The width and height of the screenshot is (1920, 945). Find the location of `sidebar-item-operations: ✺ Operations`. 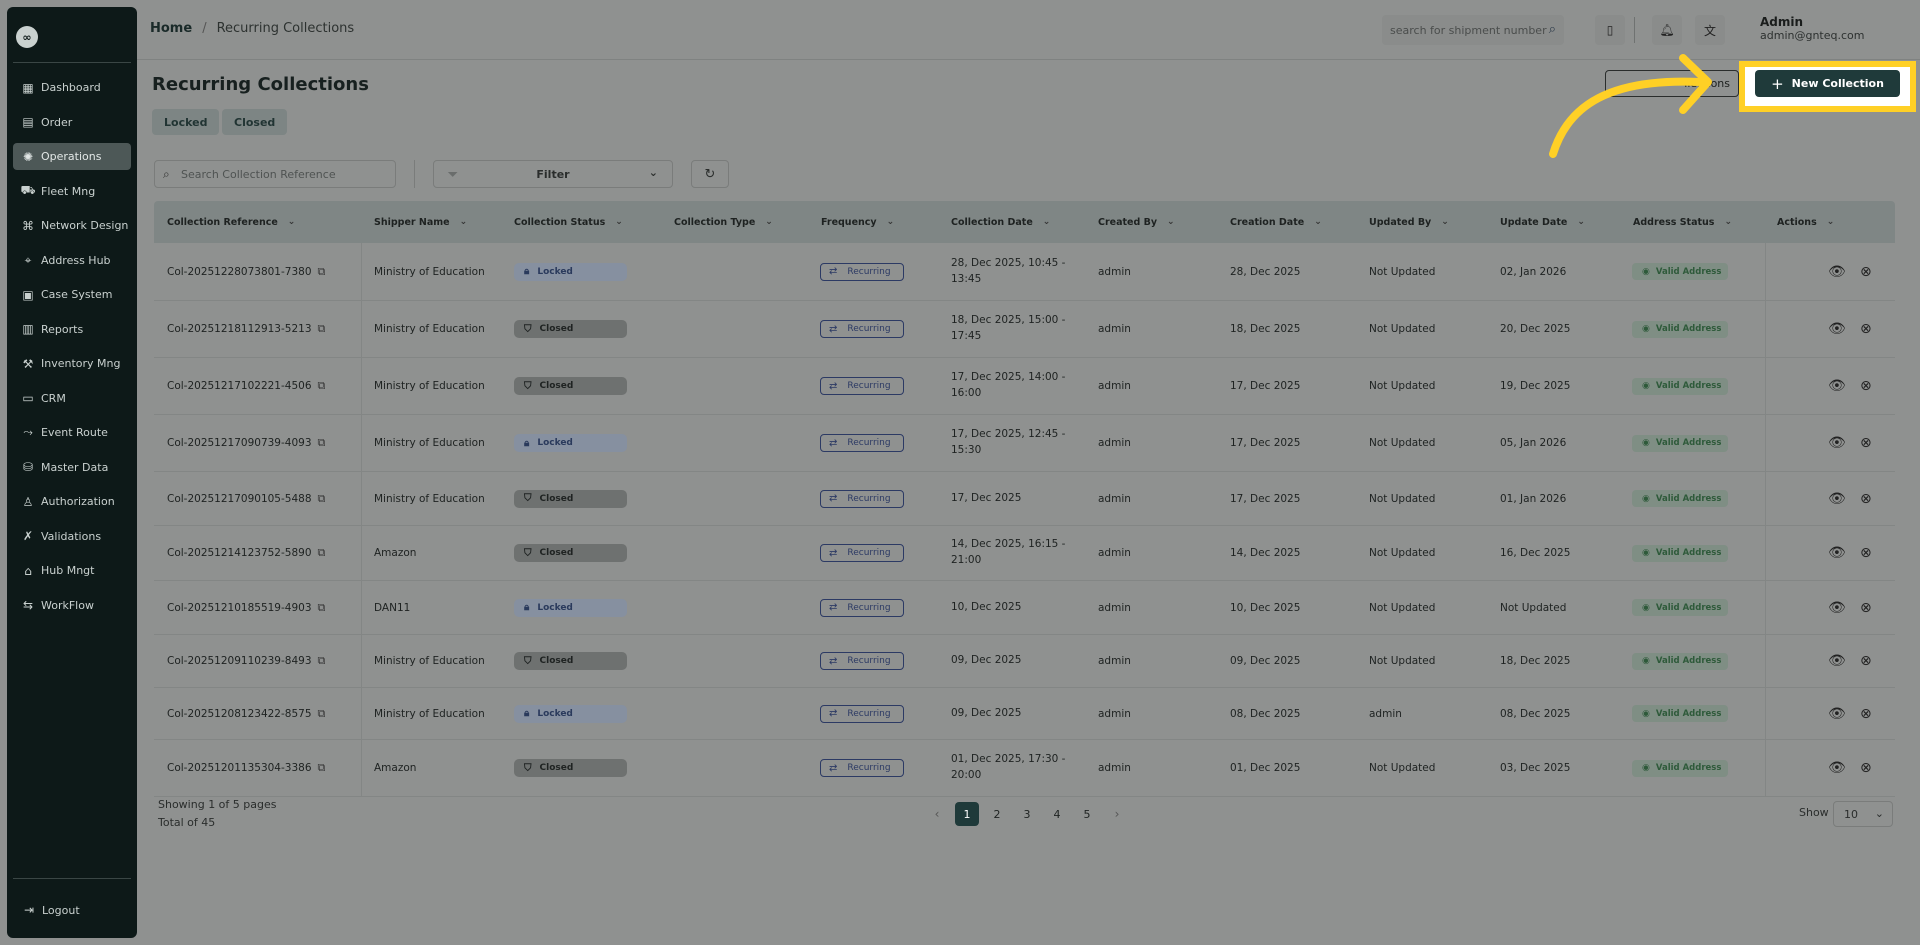

sidebar-item-operations: ✺ Operations is located at coordinates (72, 156).